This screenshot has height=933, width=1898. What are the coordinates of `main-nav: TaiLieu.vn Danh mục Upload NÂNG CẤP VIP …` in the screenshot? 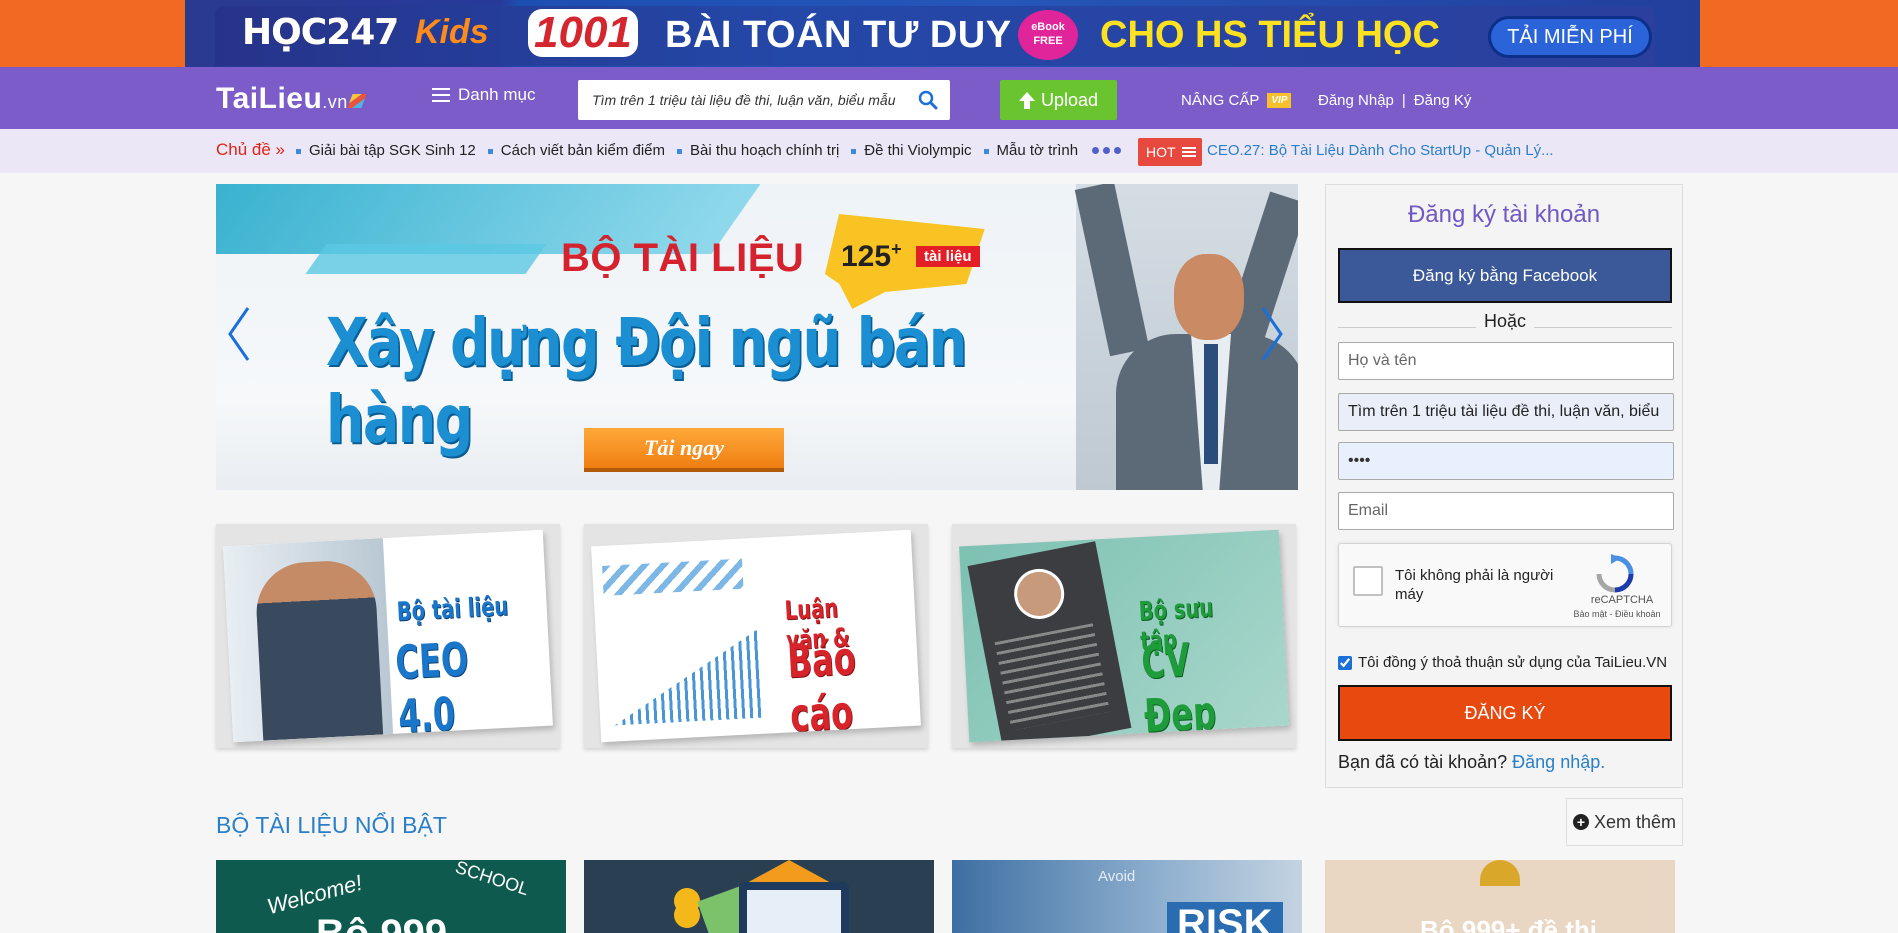 It's located at (949, 98).